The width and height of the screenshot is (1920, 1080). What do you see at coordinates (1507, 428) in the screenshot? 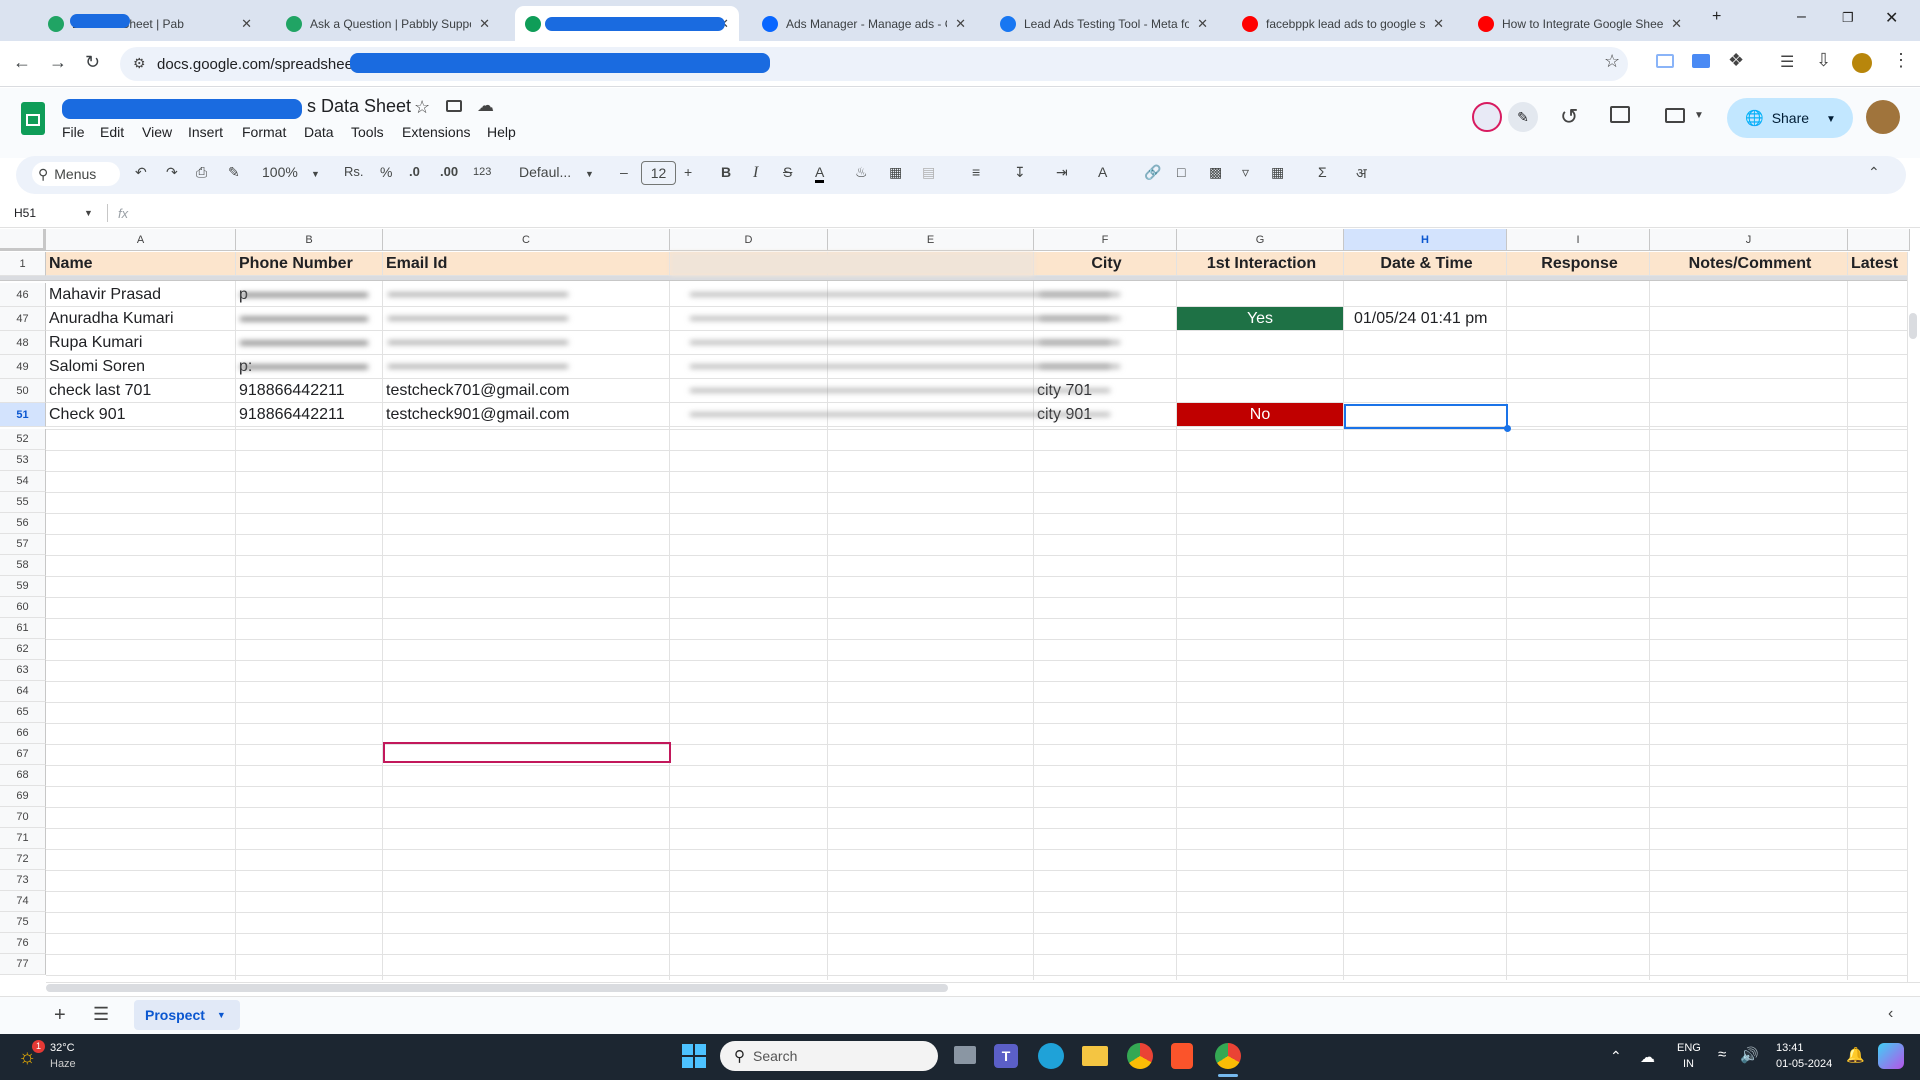
I see `fill-handle` at bounding box center [1507, 428].